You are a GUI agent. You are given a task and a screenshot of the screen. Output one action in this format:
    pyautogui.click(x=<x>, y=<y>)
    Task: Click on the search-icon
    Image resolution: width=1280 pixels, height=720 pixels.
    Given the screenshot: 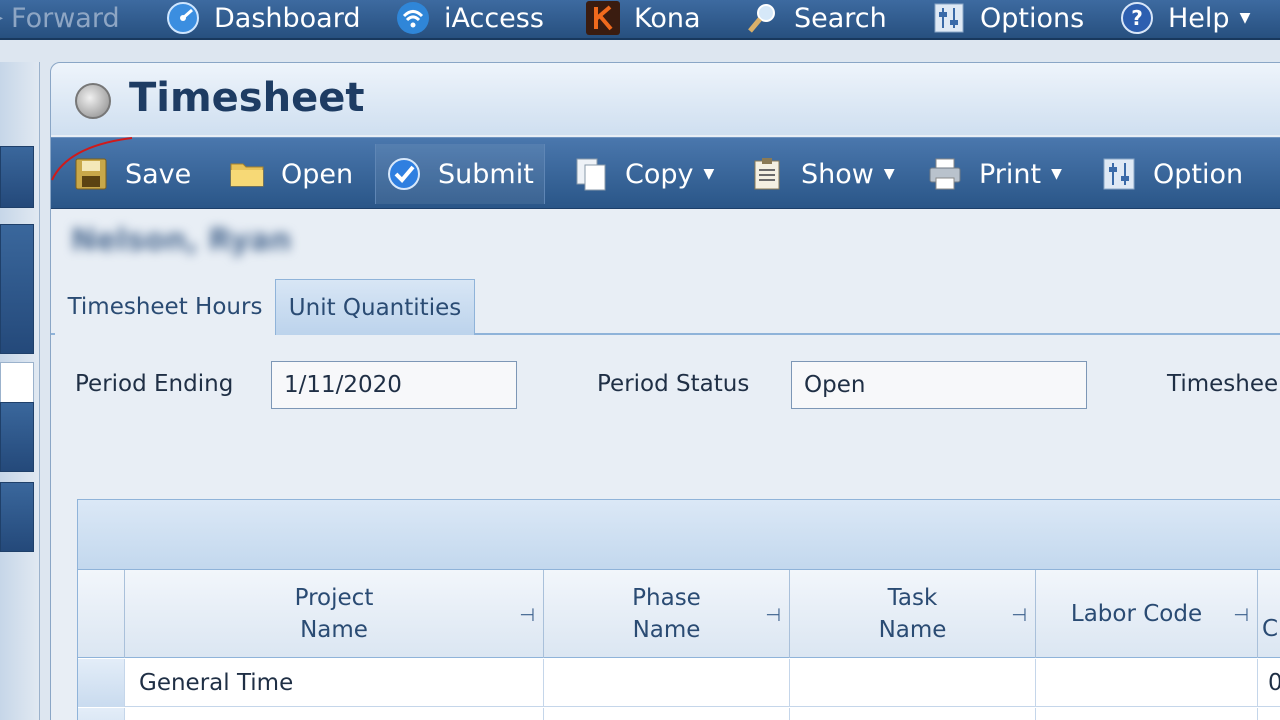 What is the action you would take?
    pyautogui.click(x=763, y=18)
    